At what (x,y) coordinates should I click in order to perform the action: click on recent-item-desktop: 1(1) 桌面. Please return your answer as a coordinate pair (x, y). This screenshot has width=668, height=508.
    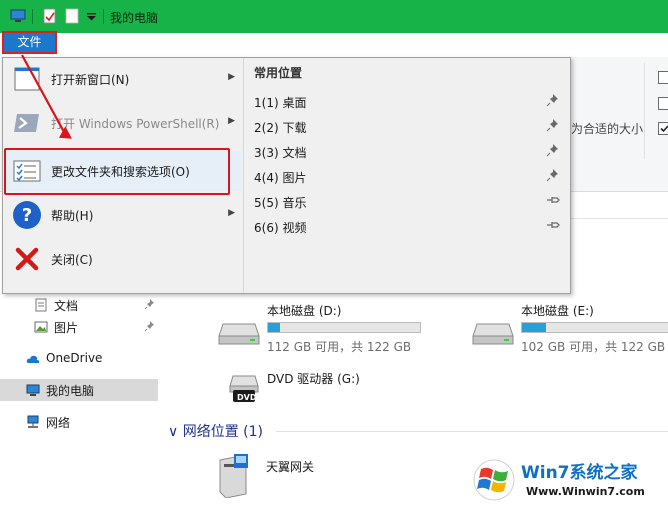
    Looking at the image, I should click on (410, 102).